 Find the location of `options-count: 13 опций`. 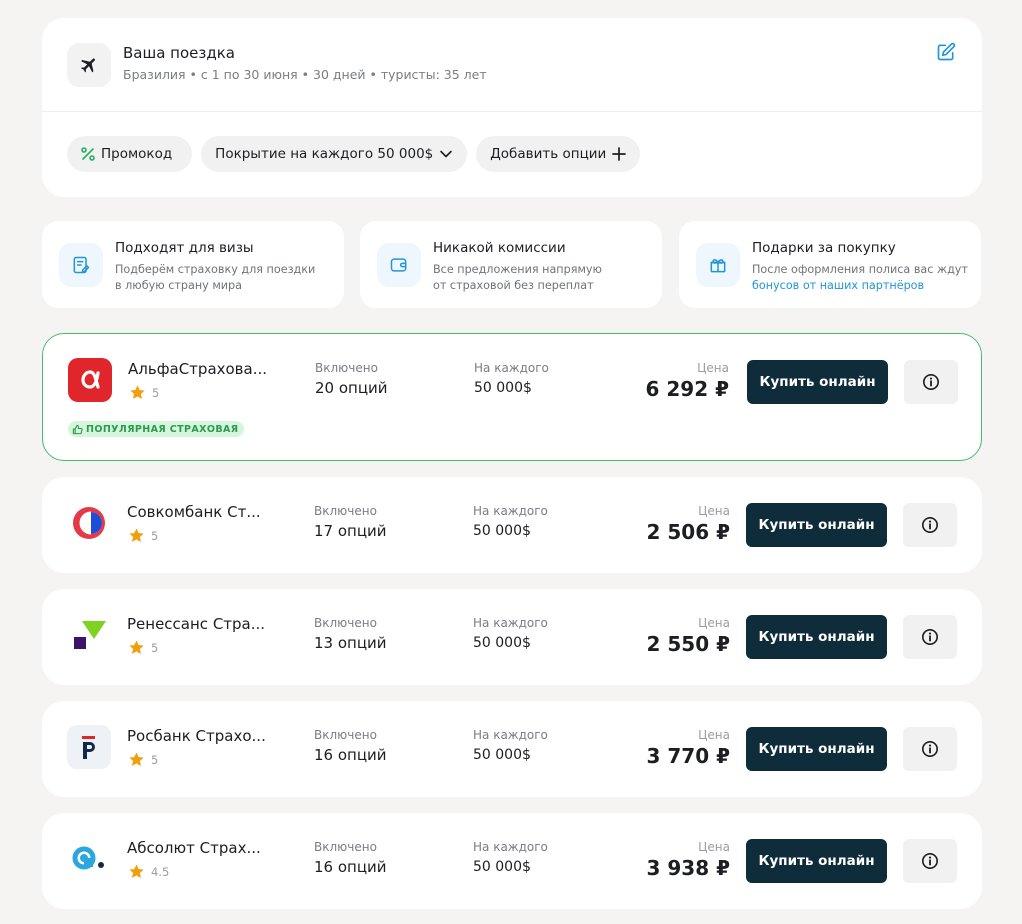

options-count: 13 опций is located at coordinates (350, 643).